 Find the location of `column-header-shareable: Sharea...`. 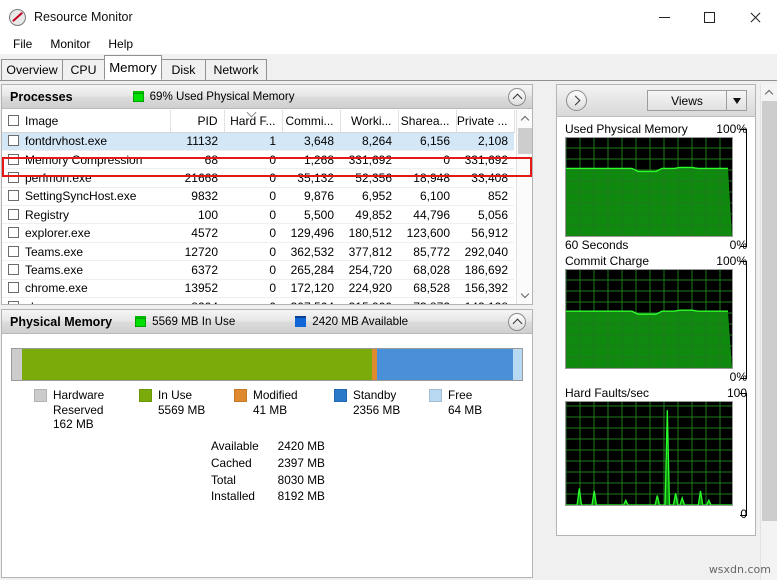

column-header-shareable: Sharea... is located at coordinates (427, 121).